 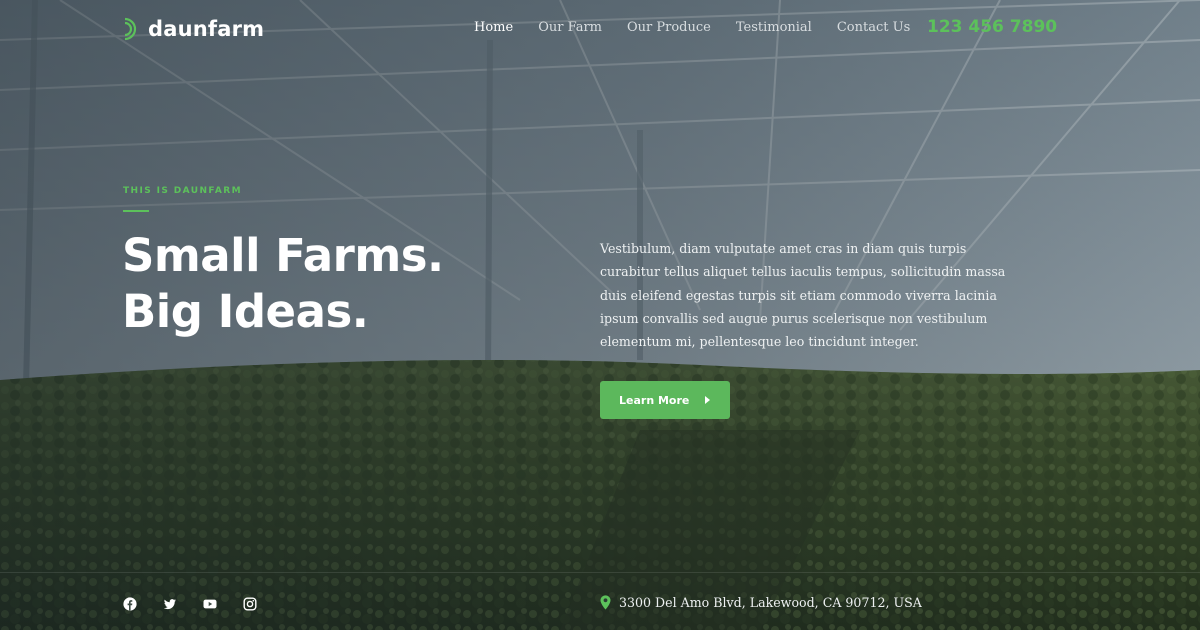 I want to click on social-links, so click(x=203, y=604).